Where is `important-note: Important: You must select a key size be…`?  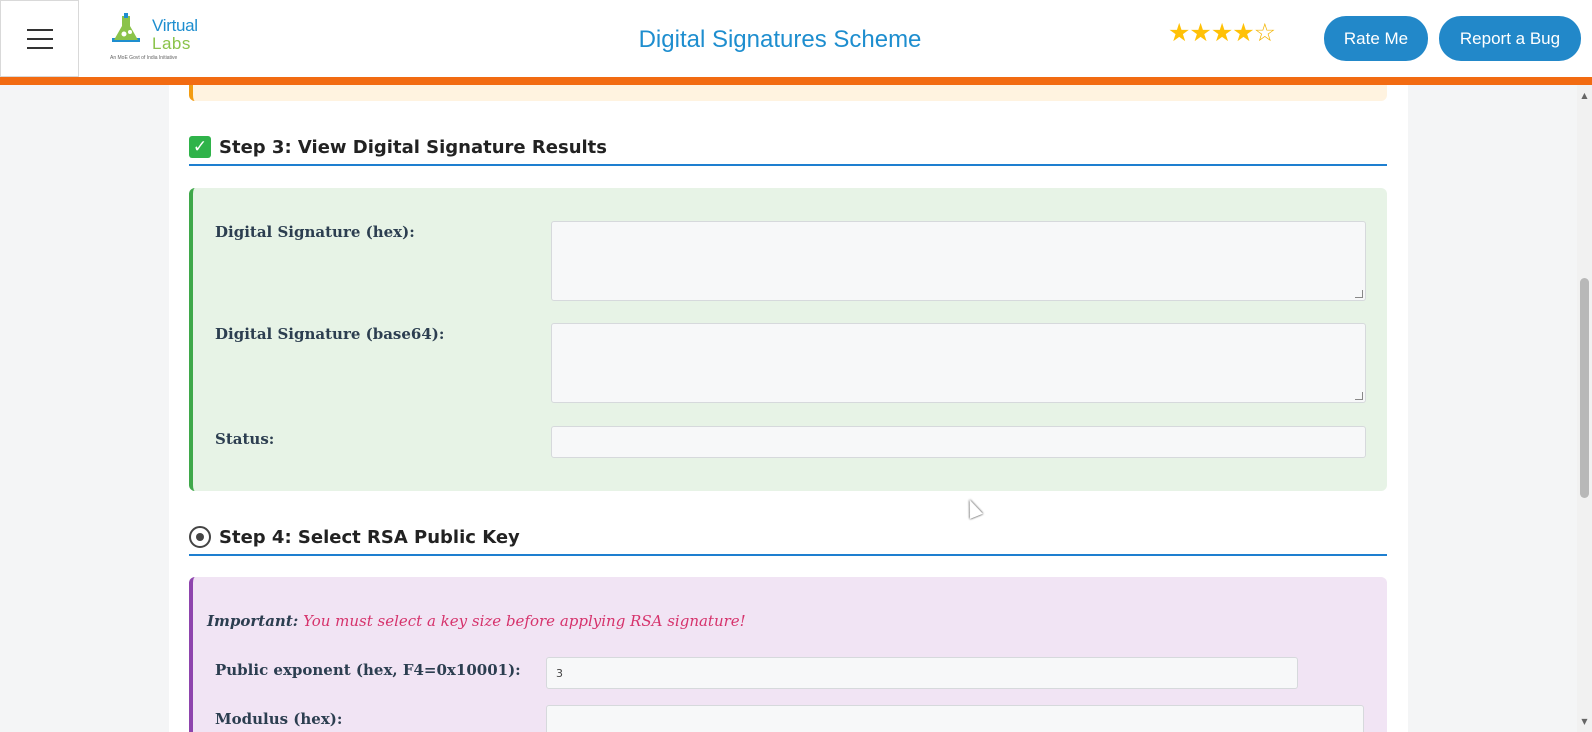 important-note: Important: You must select a key size be… is located at coordinates (476, 621).